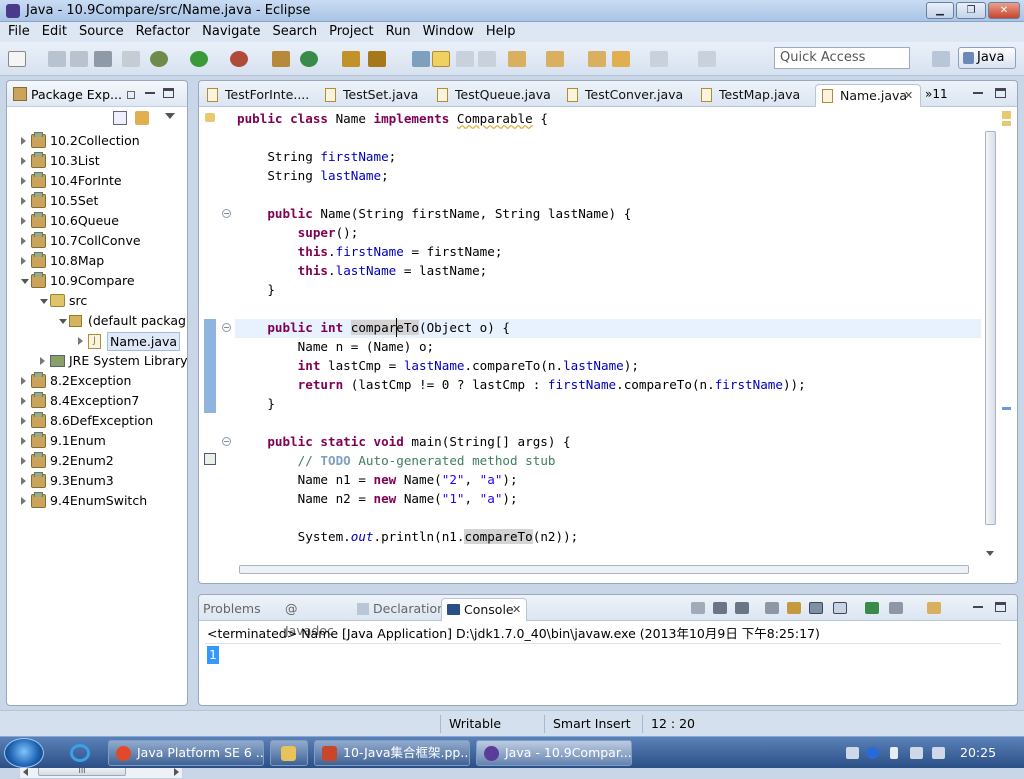  I want to click on tab-declaration: Declaration, so click(400, 609).